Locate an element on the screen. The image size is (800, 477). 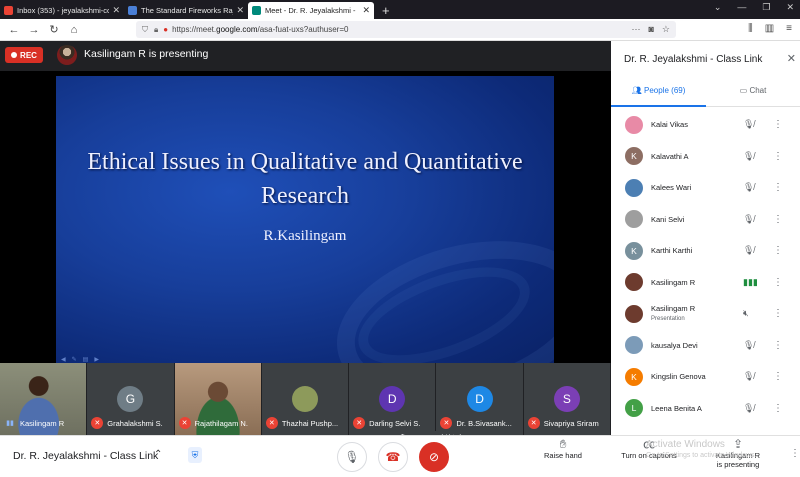
library-icon: ⫼ is located at coordinates (750, 28).